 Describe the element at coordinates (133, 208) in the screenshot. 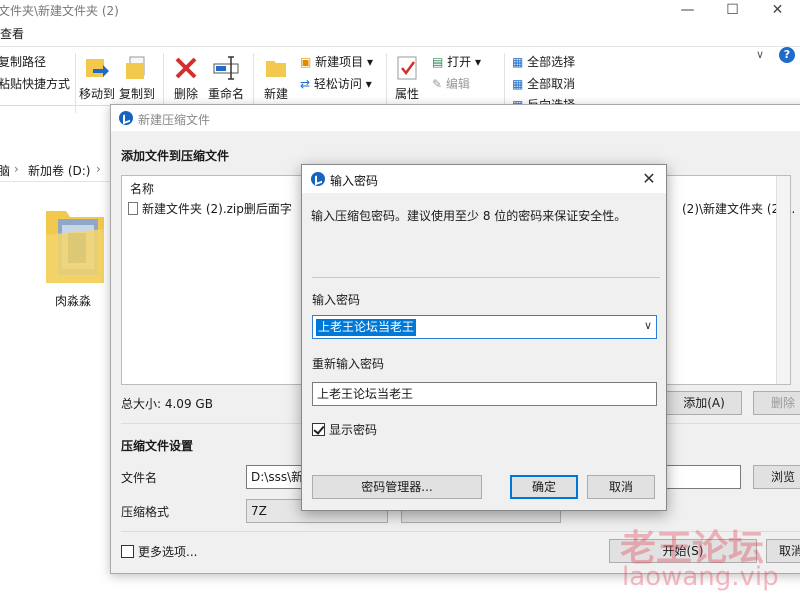

I see `file-icon` at that location.